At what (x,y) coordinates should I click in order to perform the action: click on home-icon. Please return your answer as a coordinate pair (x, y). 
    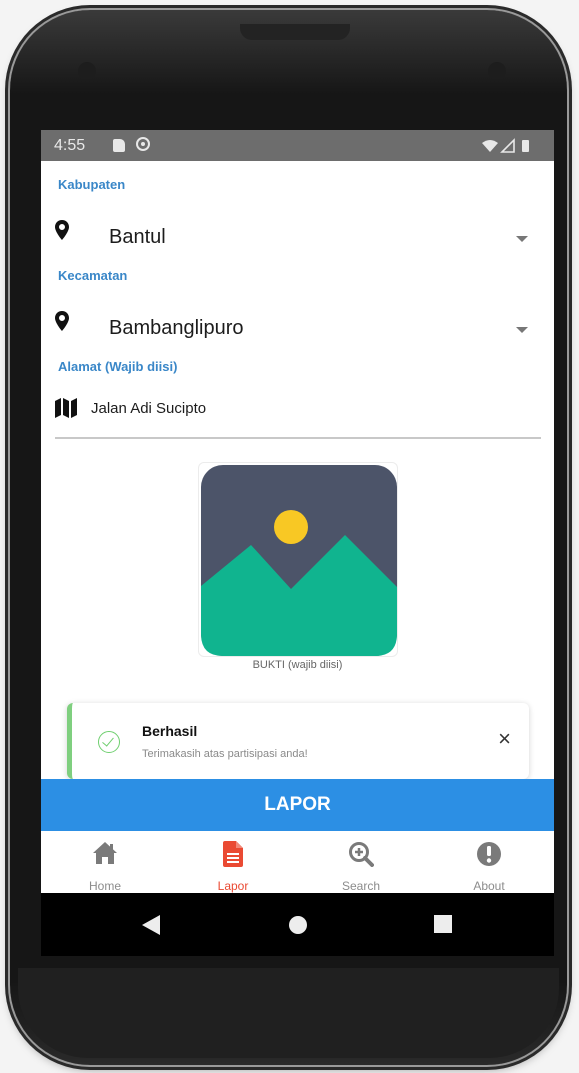
    Looking at the image, I should click on (105, 853).